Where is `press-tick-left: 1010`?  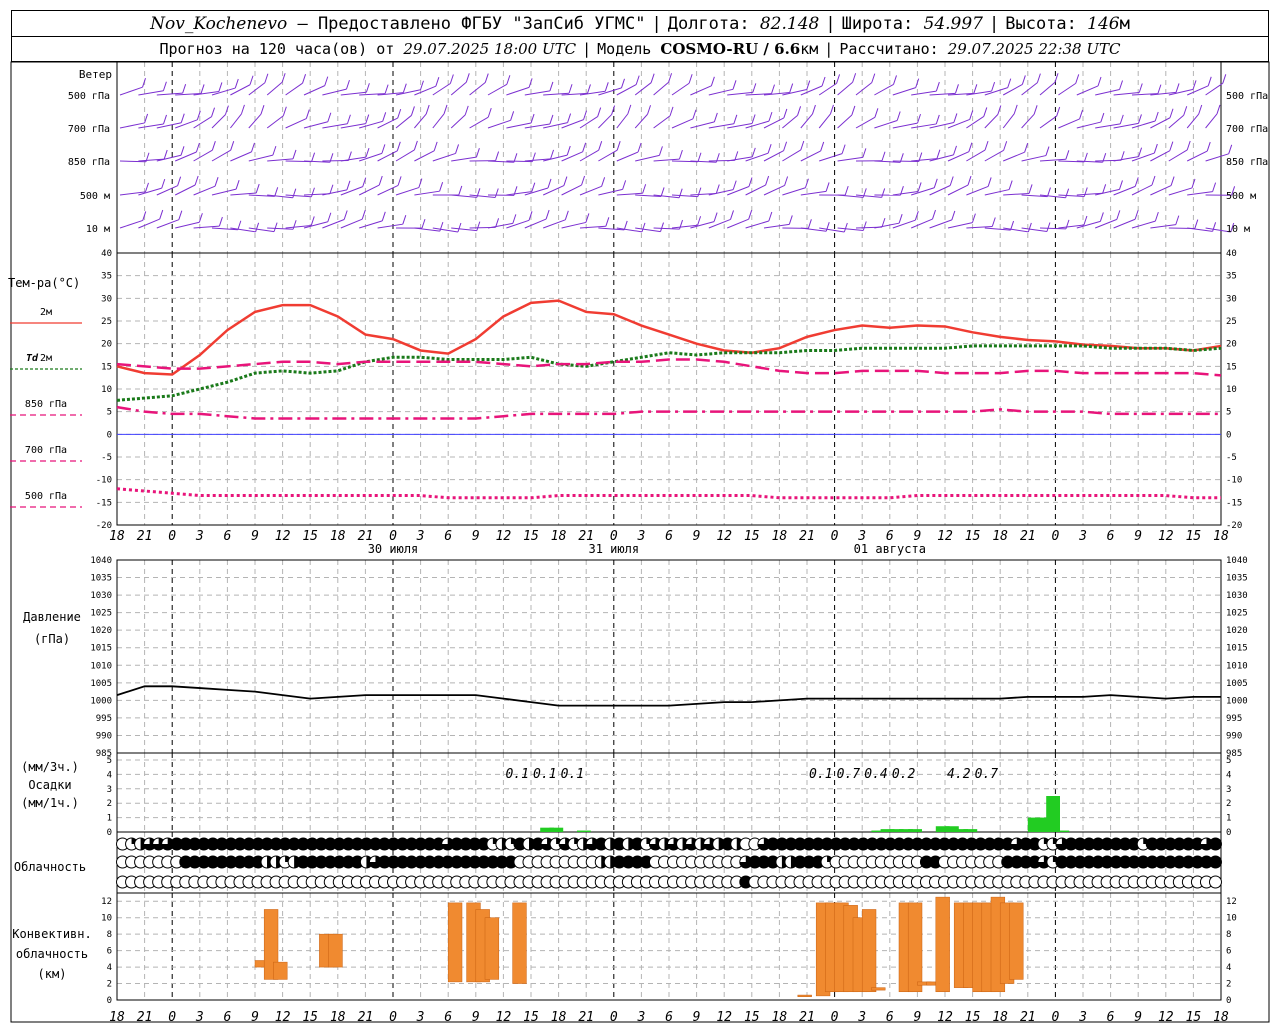 press-tick-left: 1010 is located at coordinates (101, 666).